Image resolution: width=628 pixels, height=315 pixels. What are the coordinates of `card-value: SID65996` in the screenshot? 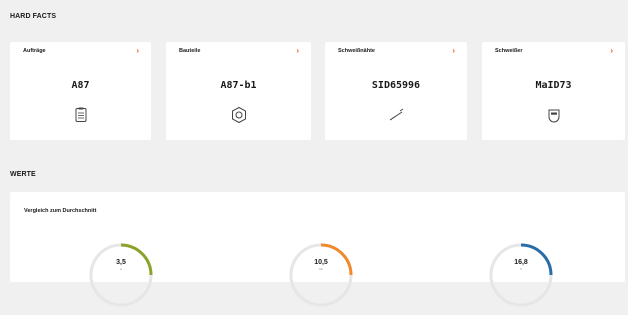 It's located at (396, 85).